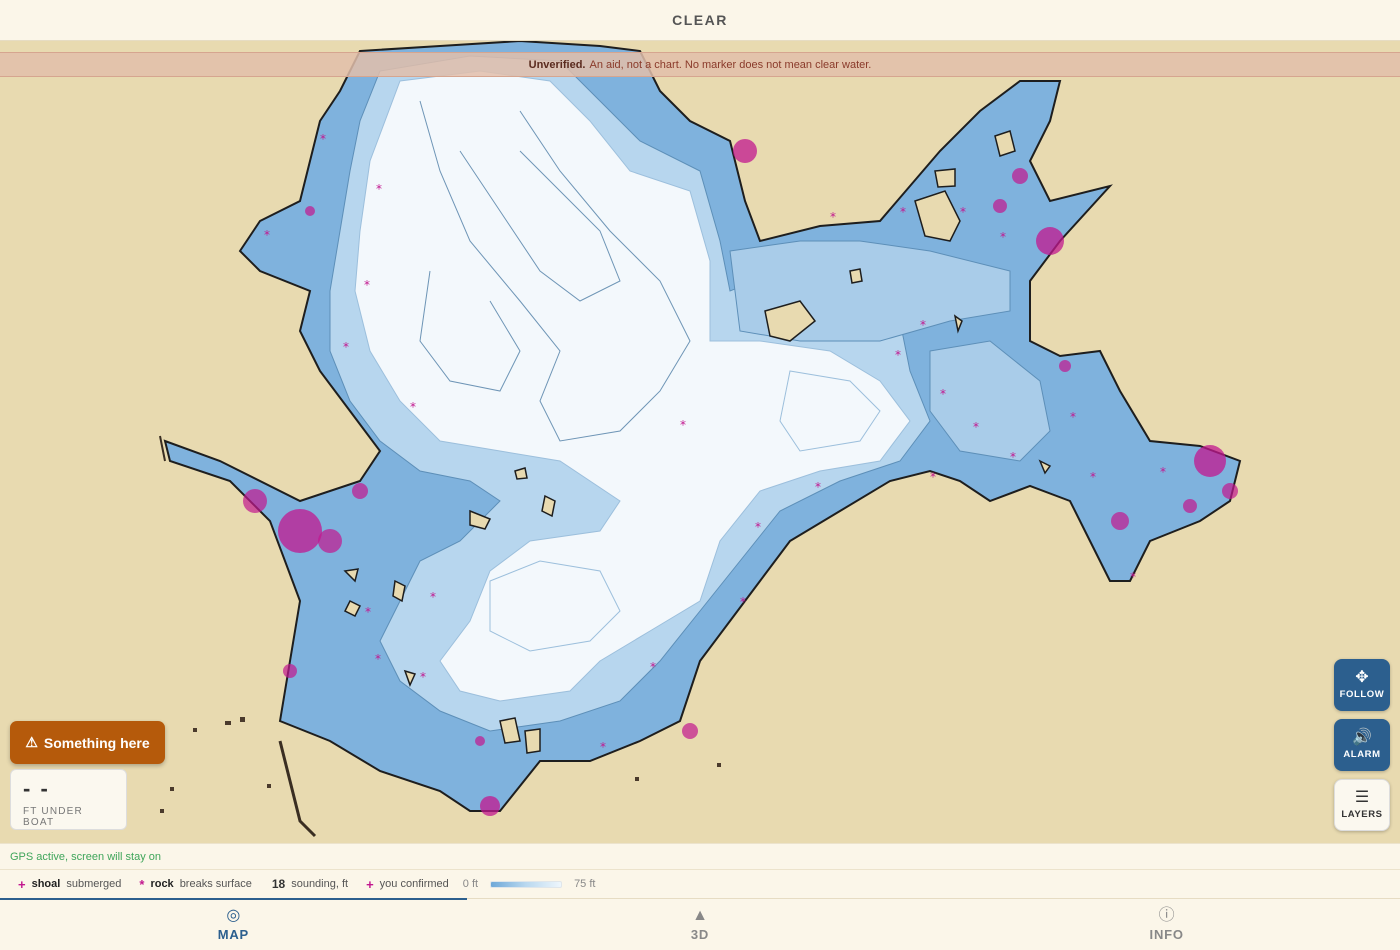 The height and width of the screenshot is (950, 1400). Describe the element at coordinates (700, 915) in the screenshot. I see `triangle-icon: ▲` at that location.